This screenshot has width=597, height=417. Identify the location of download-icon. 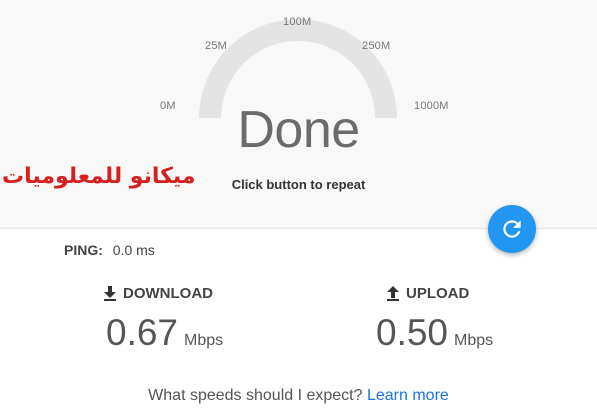
(110, 293).